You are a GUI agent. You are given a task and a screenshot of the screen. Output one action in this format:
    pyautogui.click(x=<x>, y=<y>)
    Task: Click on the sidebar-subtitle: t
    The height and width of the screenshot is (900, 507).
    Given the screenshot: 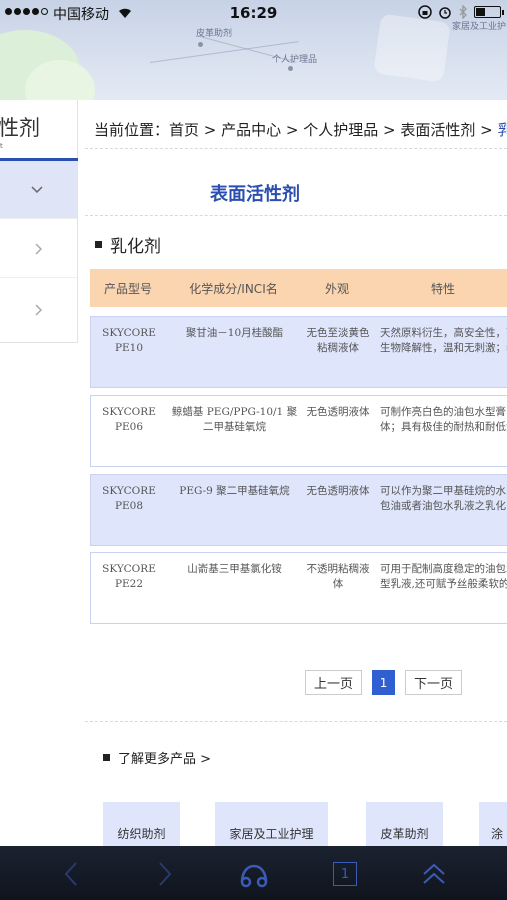 What is the action you would take?
    pyautogui.click(x=1, y=146)
    